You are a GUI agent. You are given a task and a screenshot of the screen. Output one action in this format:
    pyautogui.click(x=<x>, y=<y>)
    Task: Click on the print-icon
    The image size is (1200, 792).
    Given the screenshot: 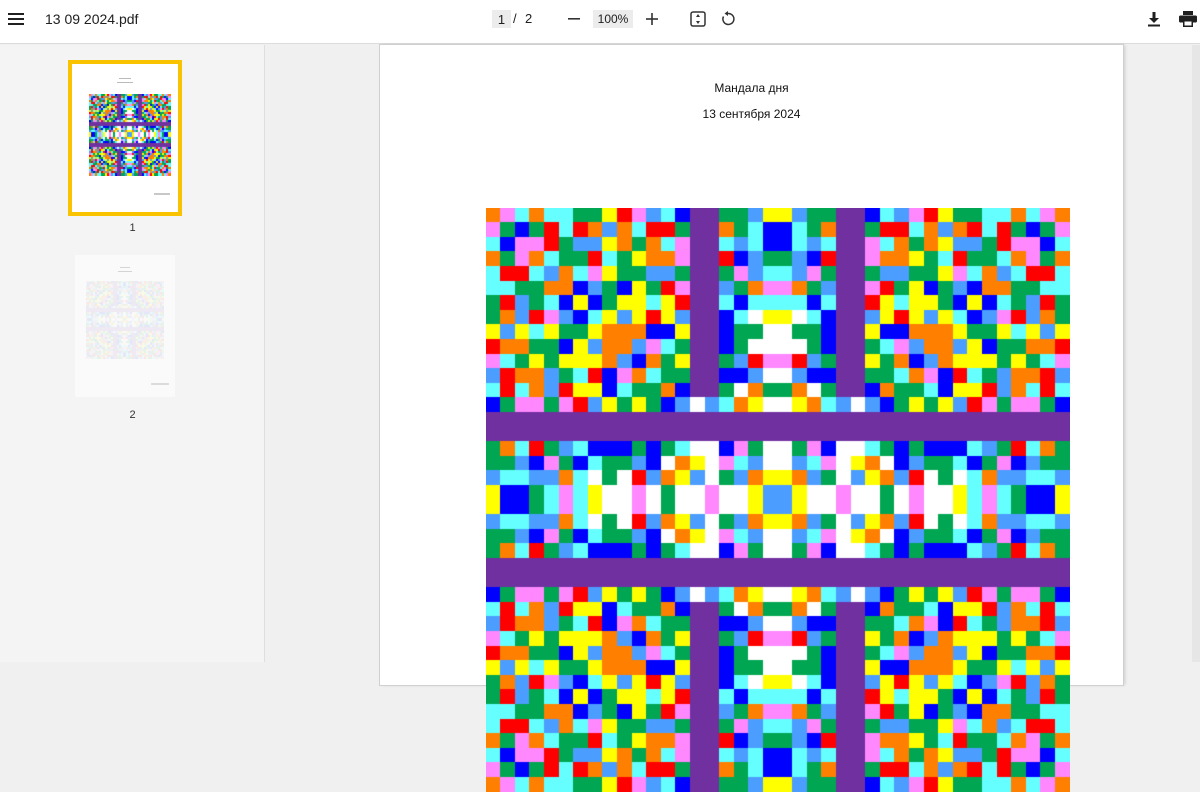 What is the action you would take?
    pyautogui.click(x=1188, y=19)
    